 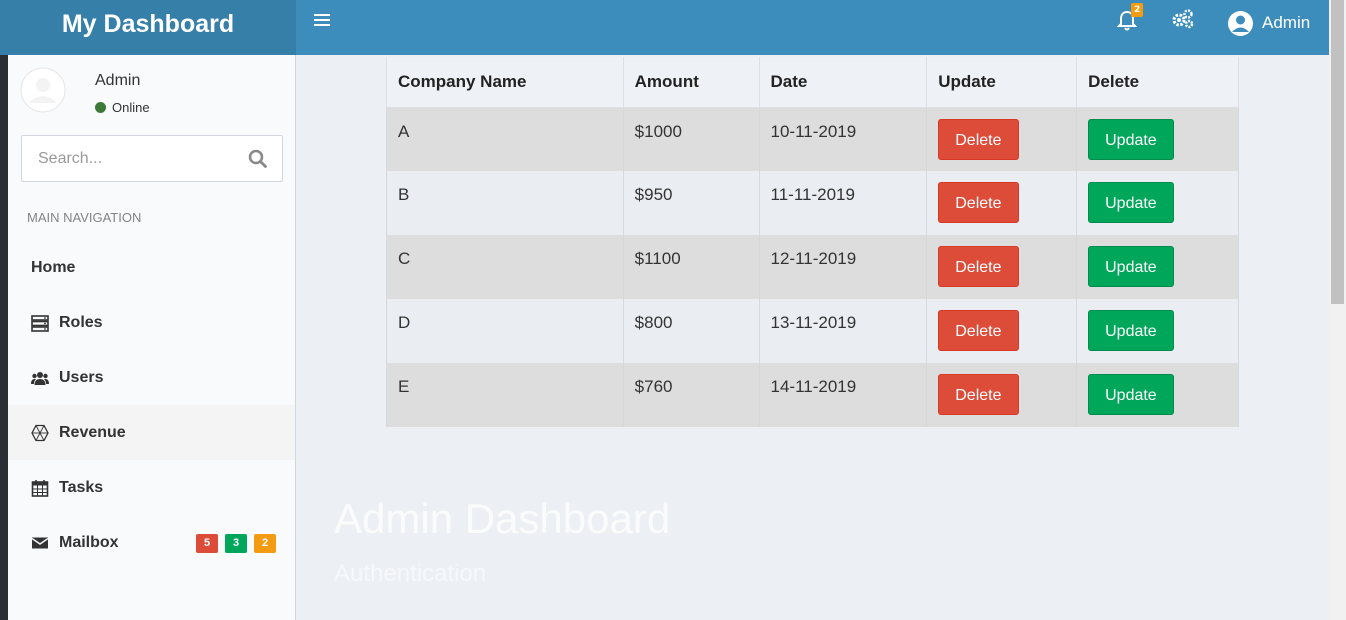 What do you see at coordinates (505, 203) in the screenshot?
I see `company-cell: B` at bounding box center [505, 203].